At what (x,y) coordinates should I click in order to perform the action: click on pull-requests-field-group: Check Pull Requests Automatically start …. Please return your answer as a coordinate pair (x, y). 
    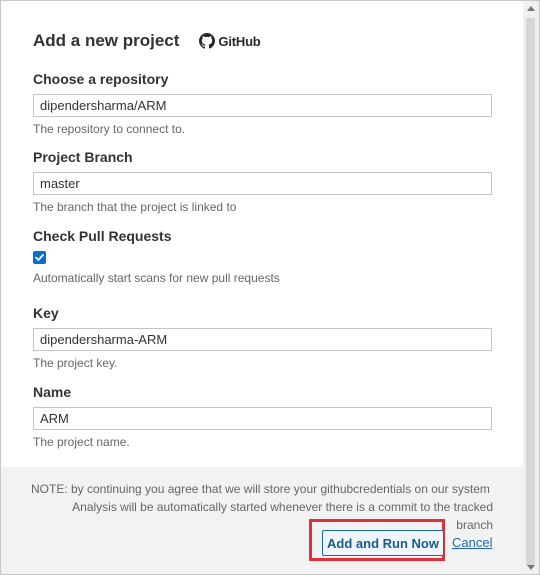
    Looking at the image, I should click on (263, 256).